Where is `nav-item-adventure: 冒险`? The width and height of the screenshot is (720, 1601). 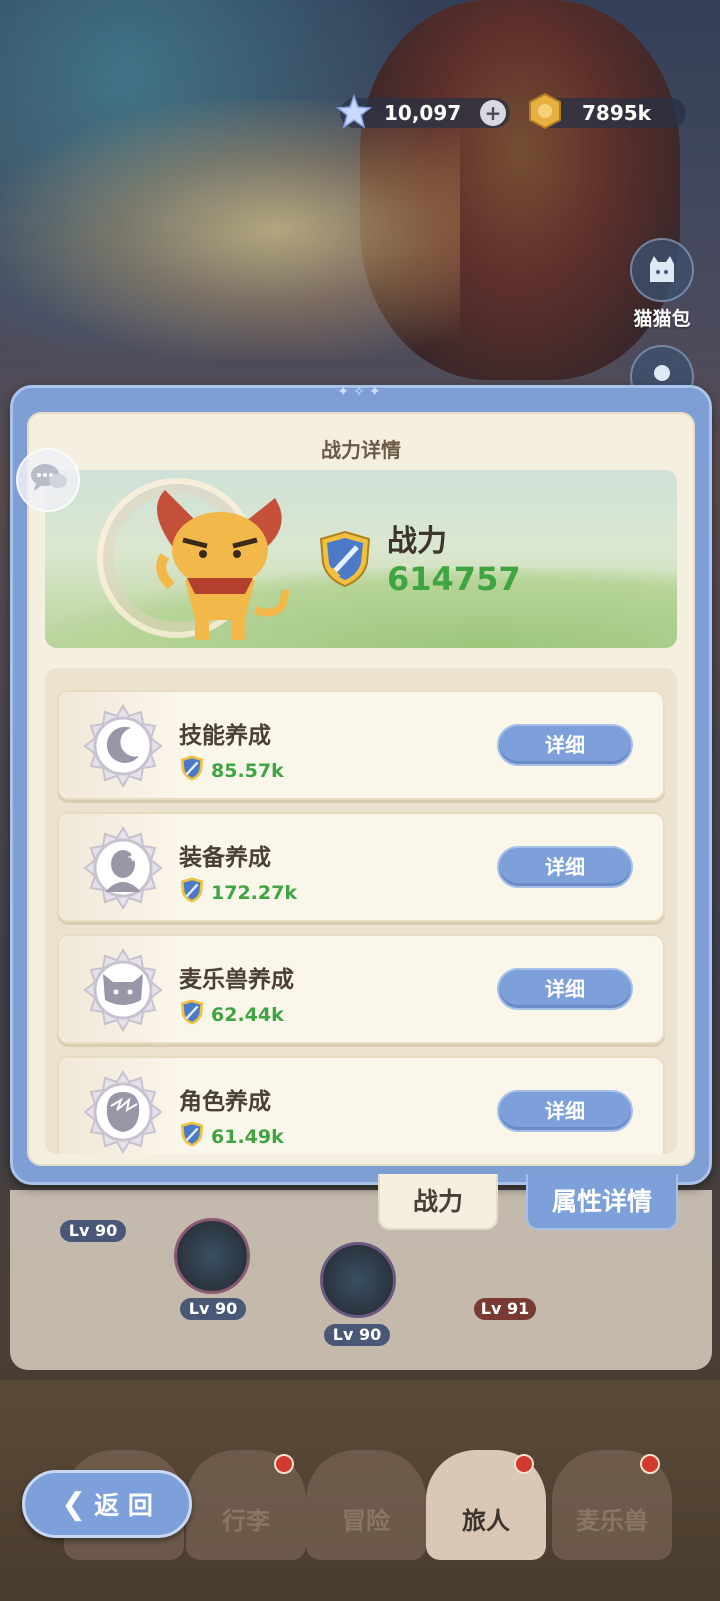 nav-item-adventure: 冒险 is located at coordinates (366, 1505).